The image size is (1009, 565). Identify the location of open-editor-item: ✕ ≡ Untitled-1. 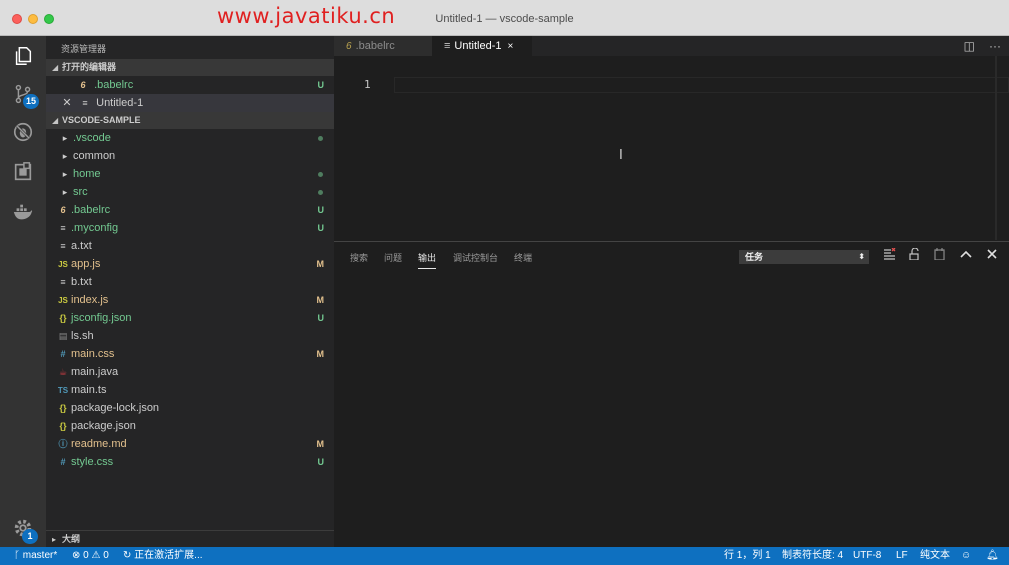
(190, 103).